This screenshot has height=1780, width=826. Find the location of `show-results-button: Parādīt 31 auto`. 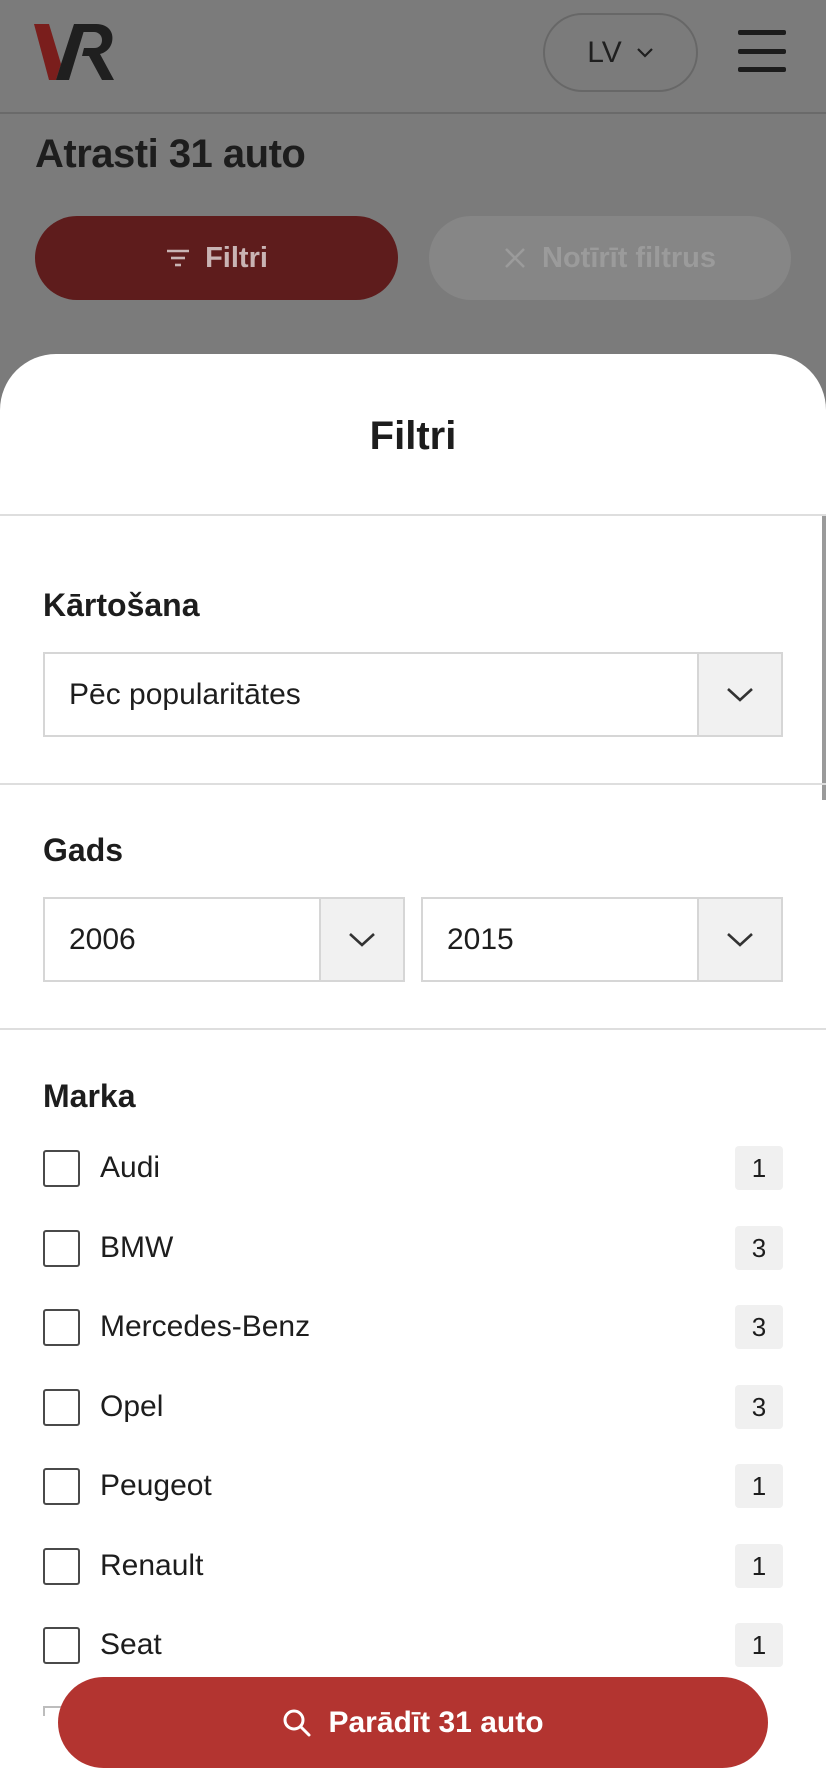

show-results-button: Parādīt 31 auto is located at coordinates (413, 1722).